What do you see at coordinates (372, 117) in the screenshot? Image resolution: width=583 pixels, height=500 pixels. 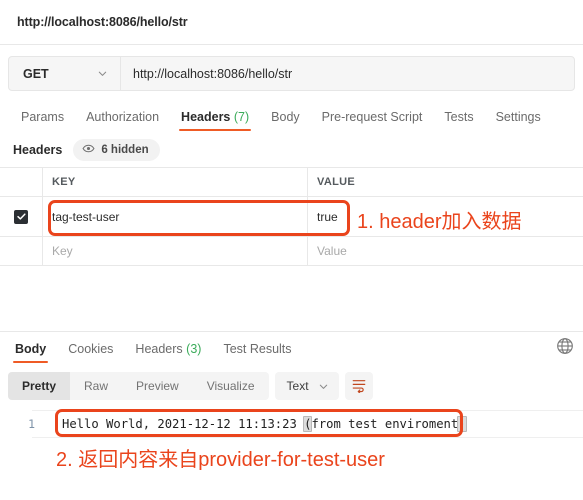 I see `tab-pre-request-script-label: Pre-request Script` at bounding box center [372, 117].